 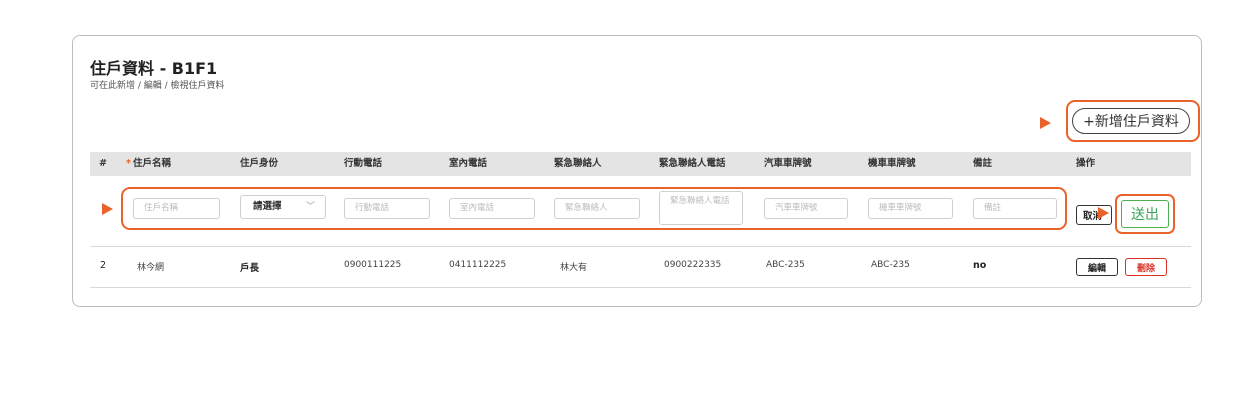 I want to click on edit-button: 編輯, so click(x=1097, y=267).